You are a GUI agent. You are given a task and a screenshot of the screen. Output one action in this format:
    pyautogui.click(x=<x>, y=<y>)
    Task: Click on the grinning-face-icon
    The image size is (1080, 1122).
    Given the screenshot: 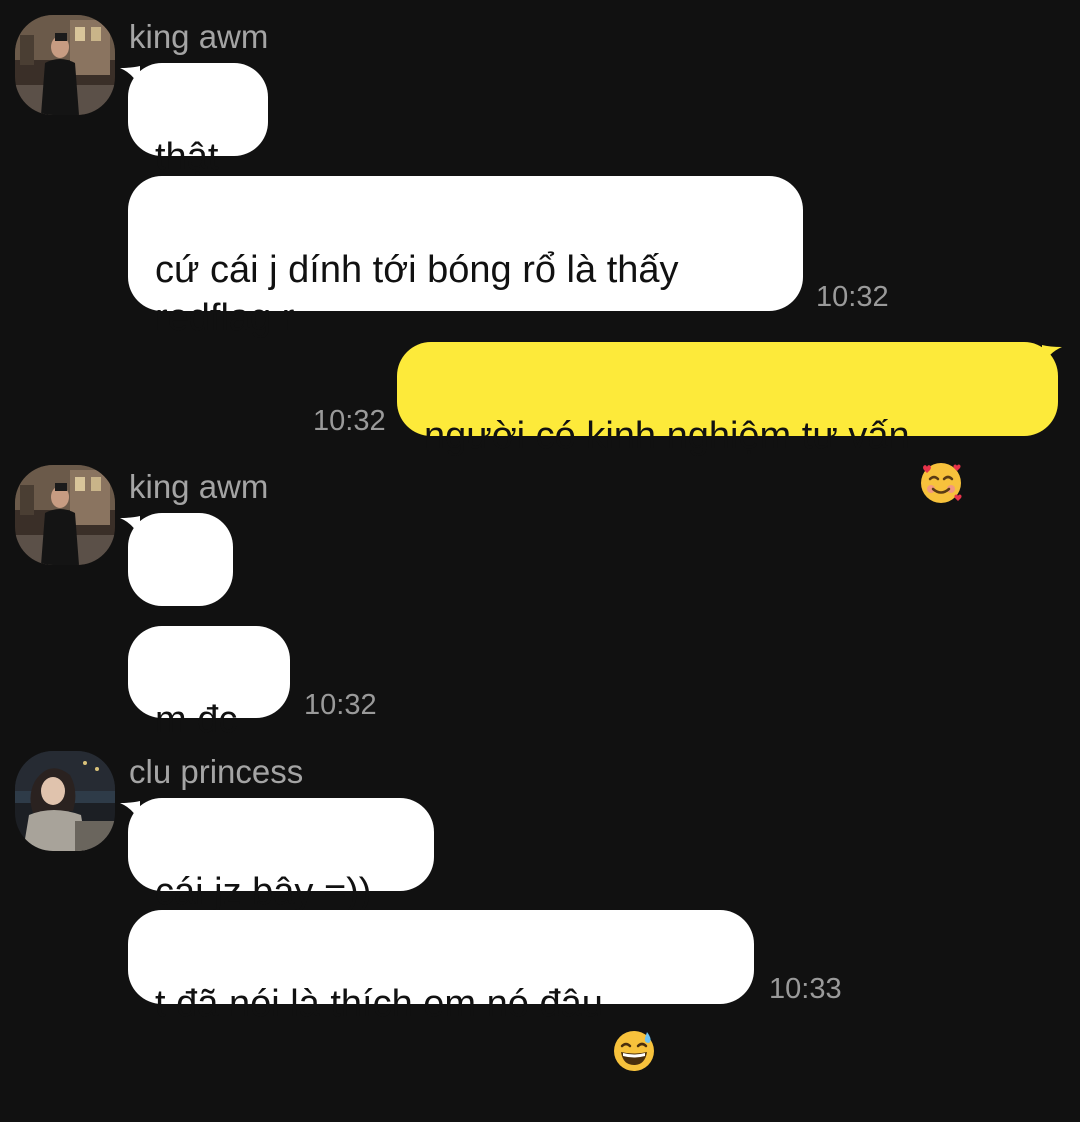 What is the action you would take?
    pyautogui.click(x=177, y=630)
    